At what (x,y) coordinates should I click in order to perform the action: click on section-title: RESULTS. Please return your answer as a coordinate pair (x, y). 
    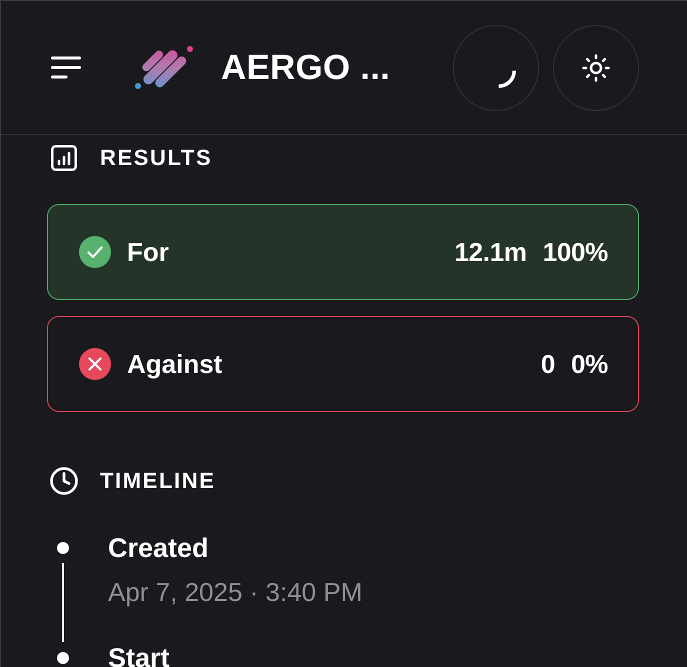
    Looking at the image, I should click on (156, 158).